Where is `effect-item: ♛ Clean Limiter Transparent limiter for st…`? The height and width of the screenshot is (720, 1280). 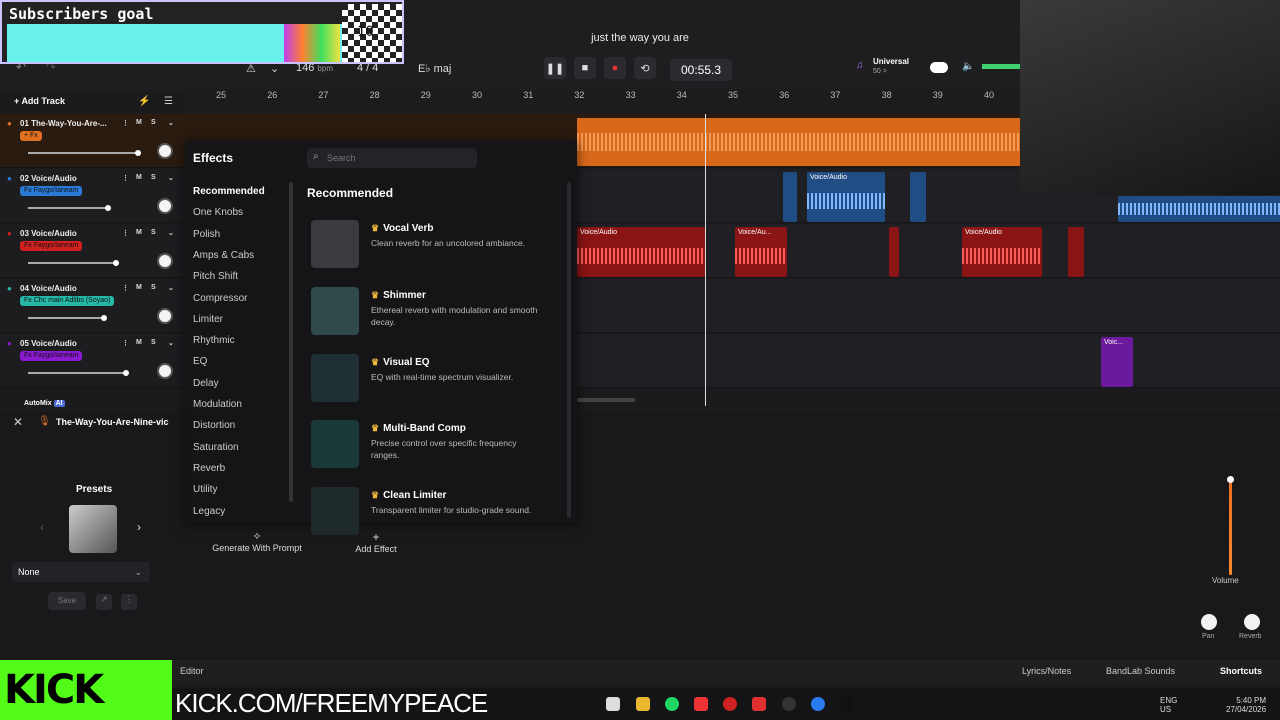
effect-item: ♛ Clean Limiter Transparent limiter for st… is located at coordinates (436, 513).